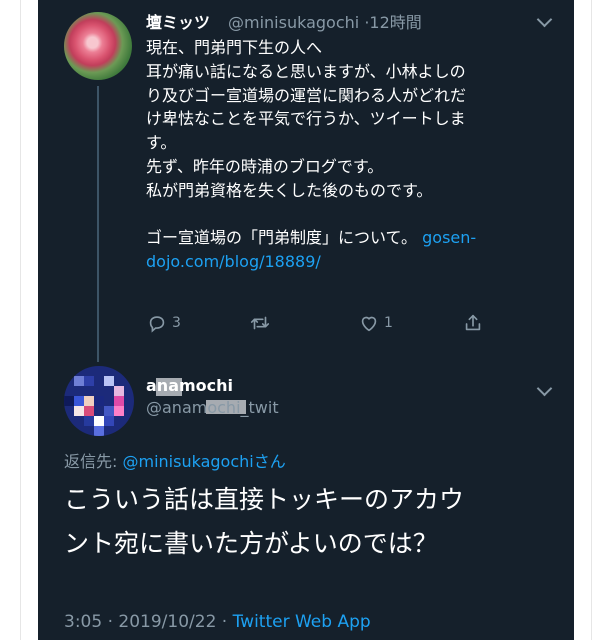 The height and width of the screenshot is (640, 612). I want to click on tweet-line: ゴー宣道場の「門弟制度」について。 gosen-, so click(356, 238).